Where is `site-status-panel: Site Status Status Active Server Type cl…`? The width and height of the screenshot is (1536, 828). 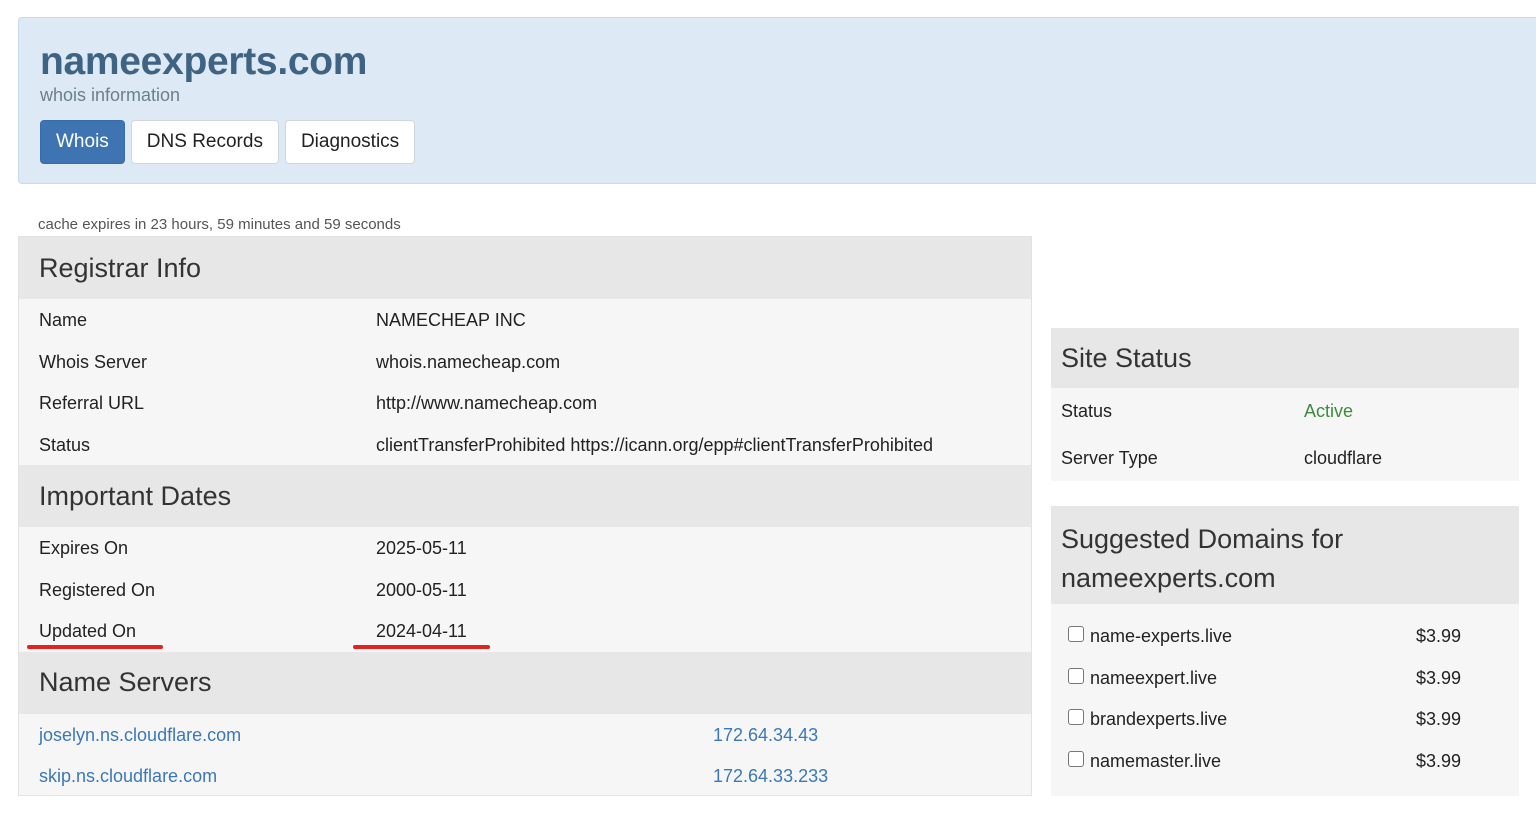
site-status-panel: Site Status Status Active Server Type cl… is located at coordinates (1285, 404).